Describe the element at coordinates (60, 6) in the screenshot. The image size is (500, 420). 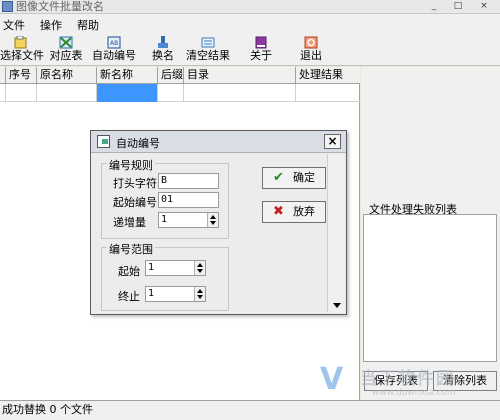
I see `window-title: 图像文件批量改名` at that location.